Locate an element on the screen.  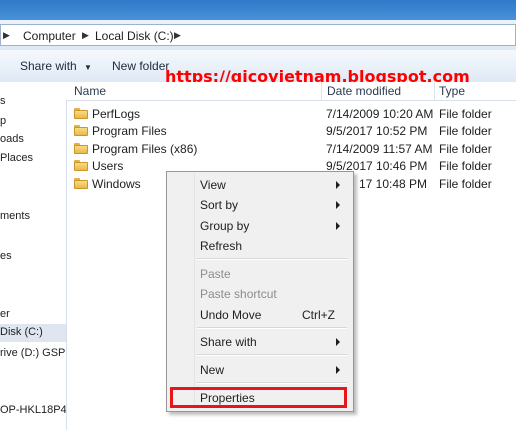
new-folder-button: New folder is located at coordinates (140, 66).